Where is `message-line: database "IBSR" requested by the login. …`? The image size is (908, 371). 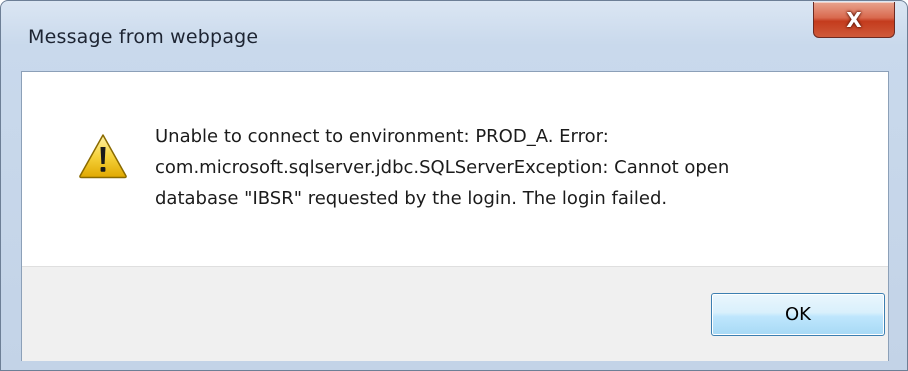 message-line: database "IBSR" requested by the login. … is located at coordinates (411, 198).